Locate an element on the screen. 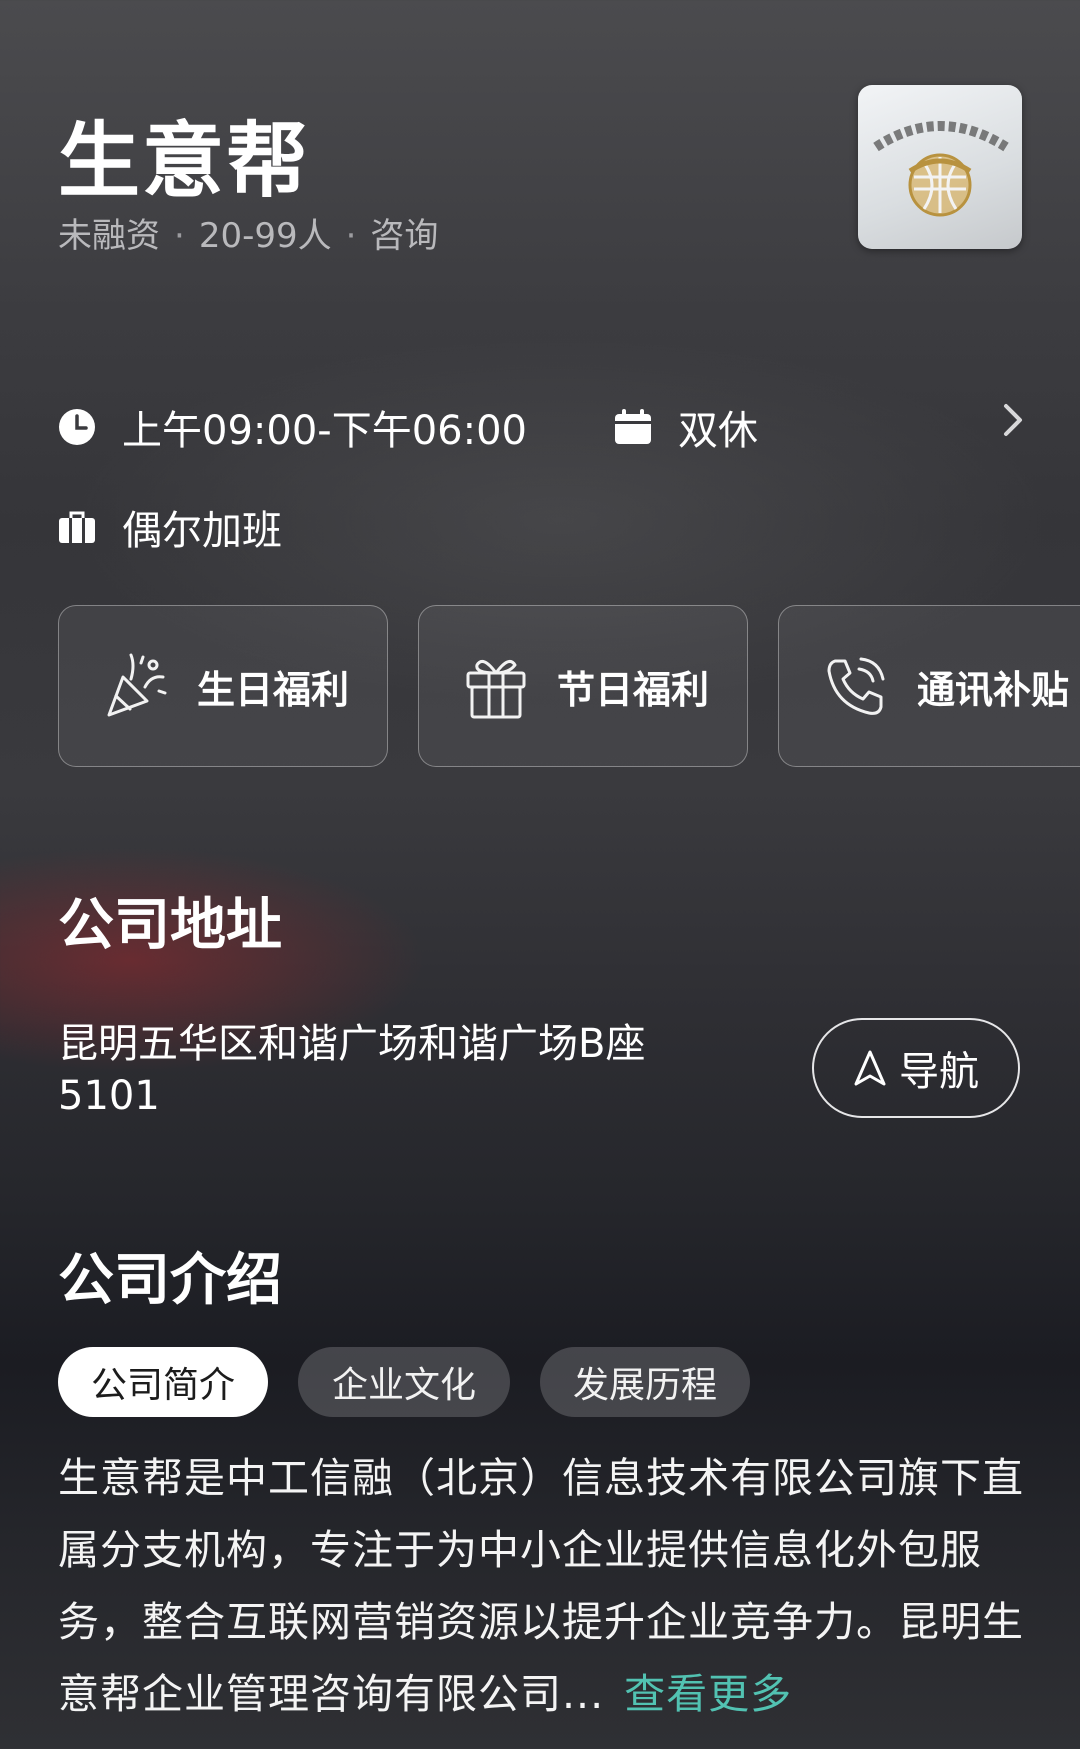 Image resolution: width=1080 pixels, height=1749 pixels. navigate-button: 导航 is located at coordinates (916, 1068).